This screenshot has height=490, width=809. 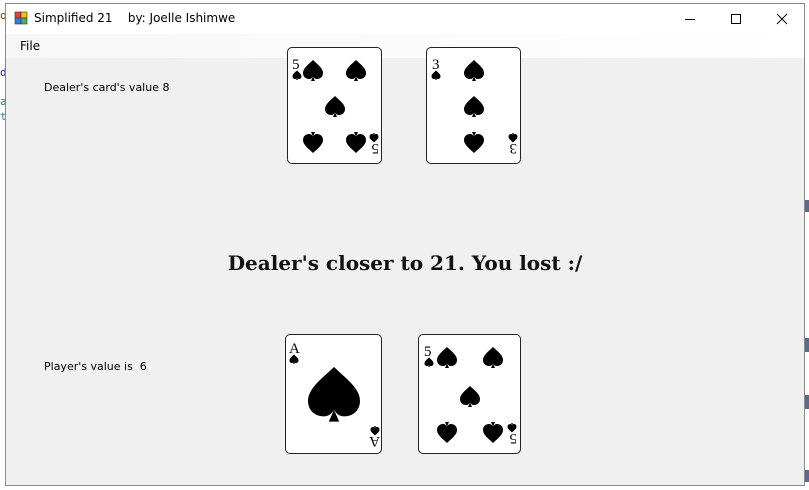 What do you see at coordinates (405, 263) in the screenshot?
I see `result-message: Dealer's closer to 21. You lost :/` at bounding box center [405, 263].